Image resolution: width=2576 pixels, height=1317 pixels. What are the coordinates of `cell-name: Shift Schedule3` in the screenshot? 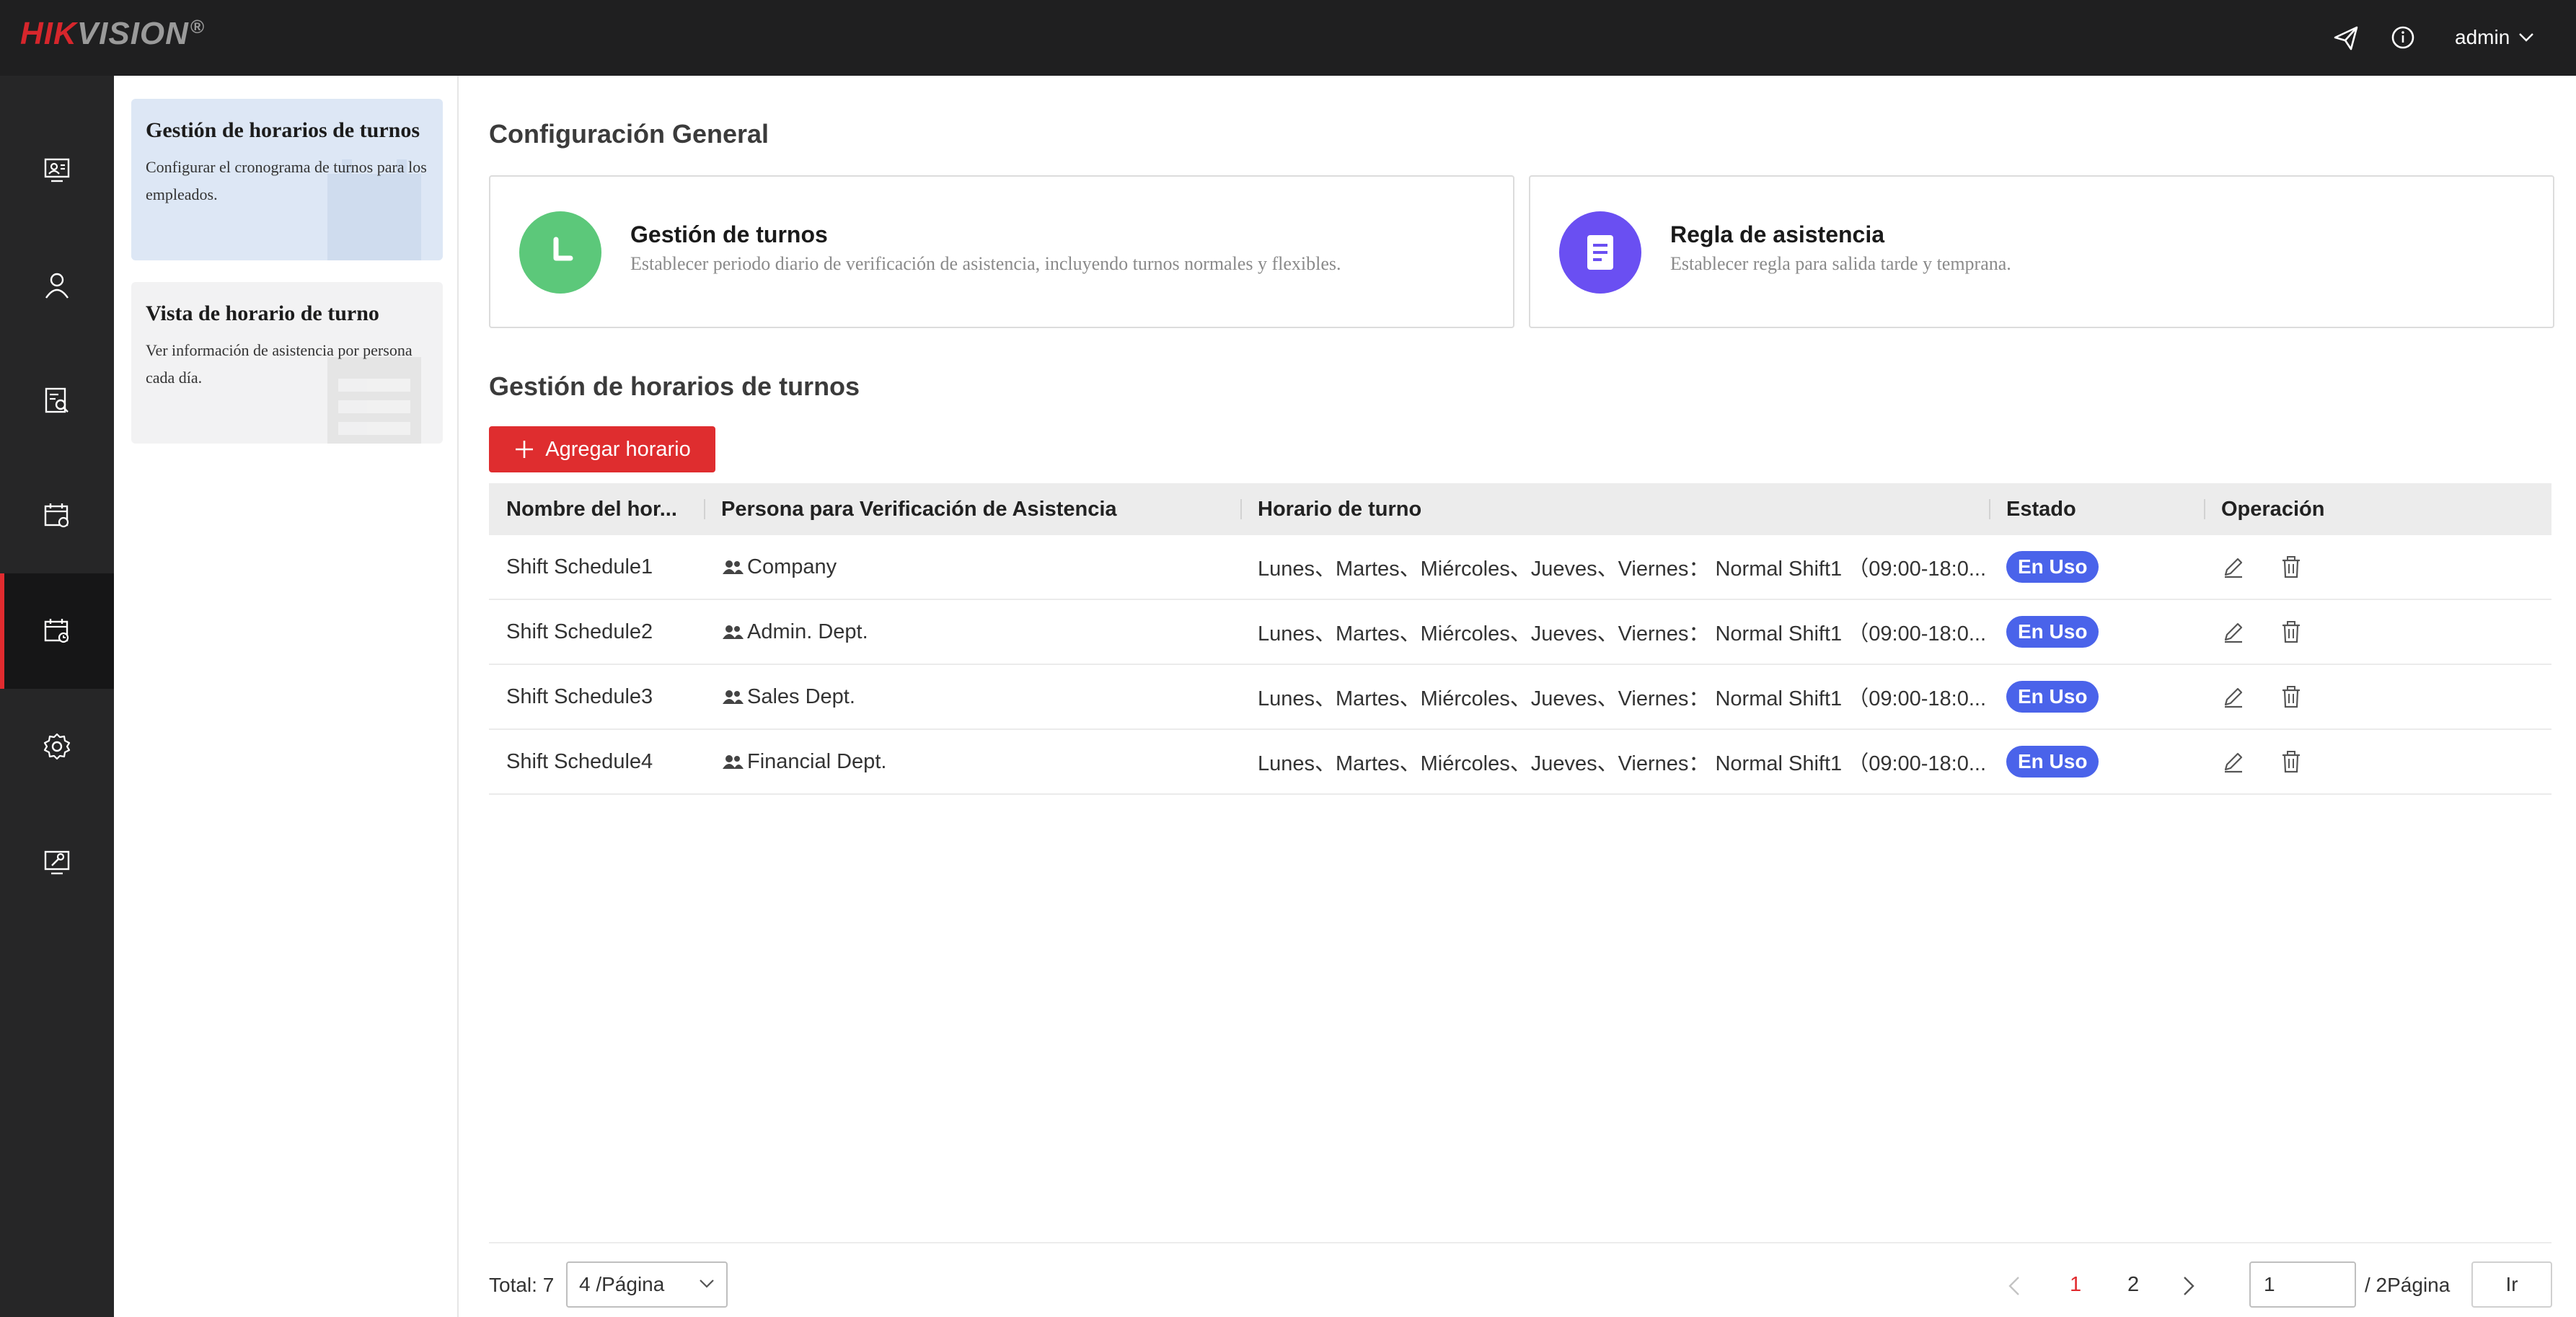 It's located at (579, 696).